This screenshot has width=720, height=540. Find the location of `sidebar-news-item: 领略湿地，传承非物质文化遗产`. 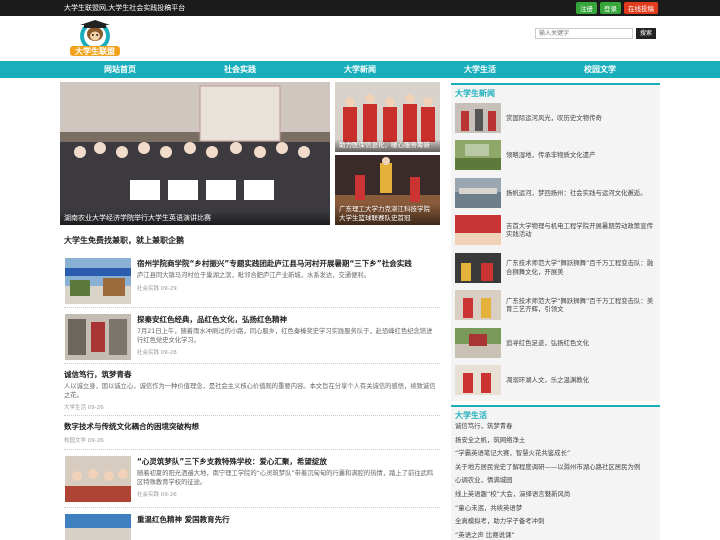

sidebar-news-item: 领略湿地，传承非物质文化遗产 is located at coordinates (555, 156).